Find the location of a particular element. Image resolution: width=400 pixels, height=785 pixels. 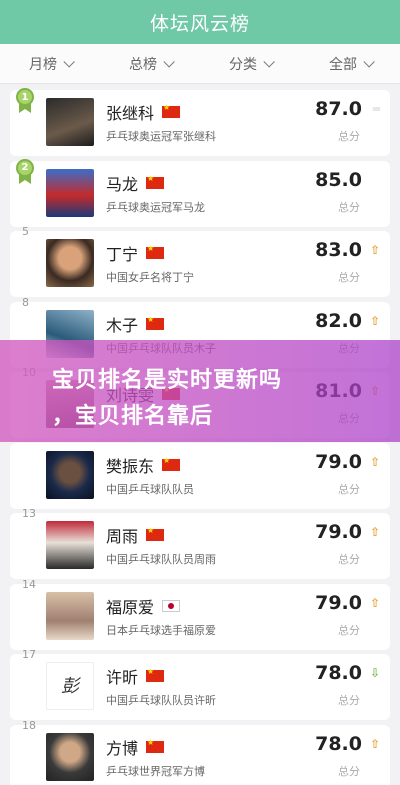

player-name-line: 周雨 is located at coordinates (135, 535).